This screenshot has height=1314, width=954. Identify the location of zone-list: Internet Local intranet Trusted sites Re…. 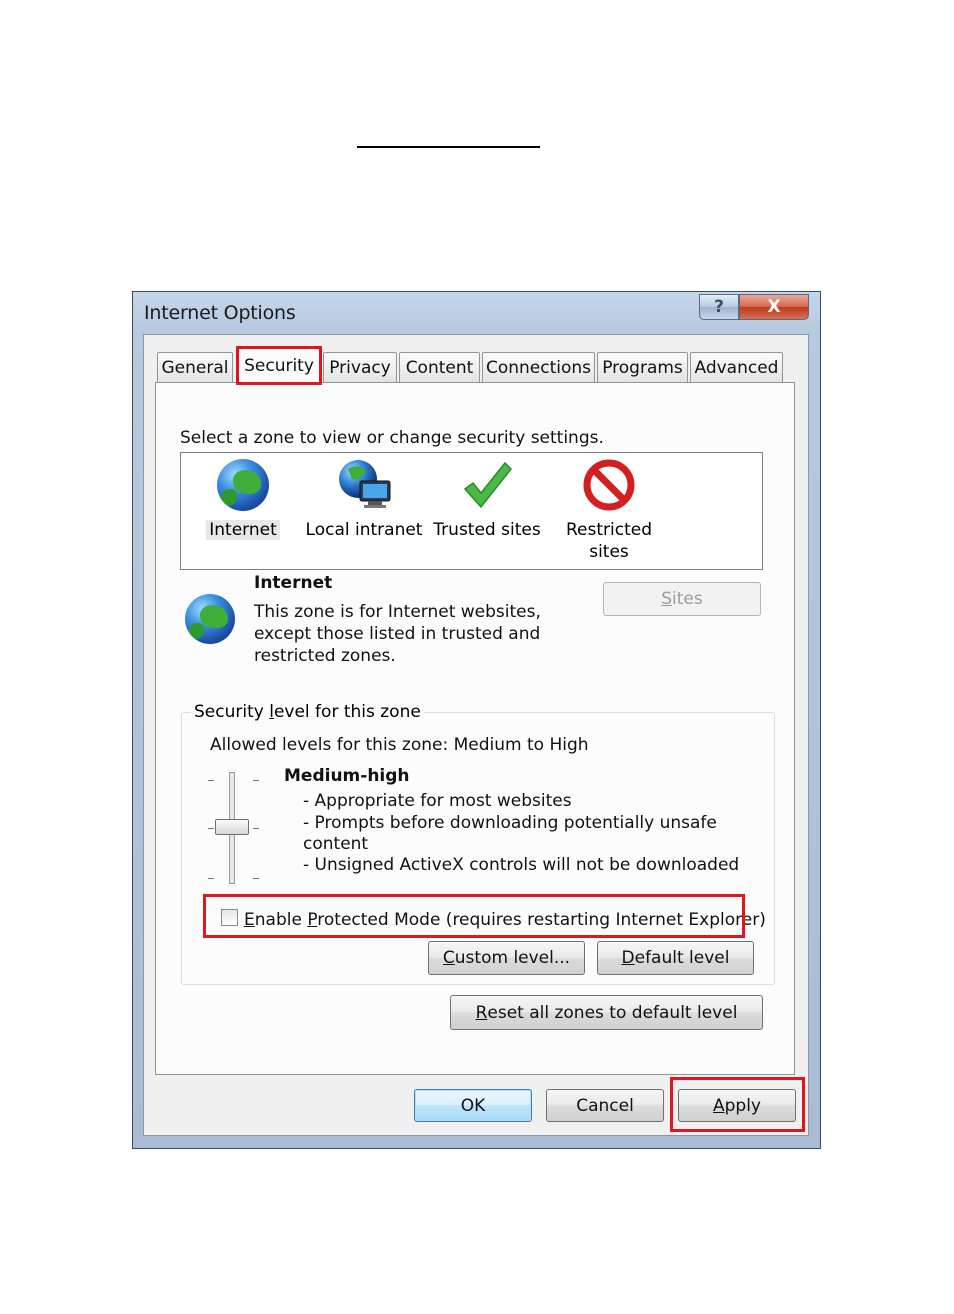
(471, 511).